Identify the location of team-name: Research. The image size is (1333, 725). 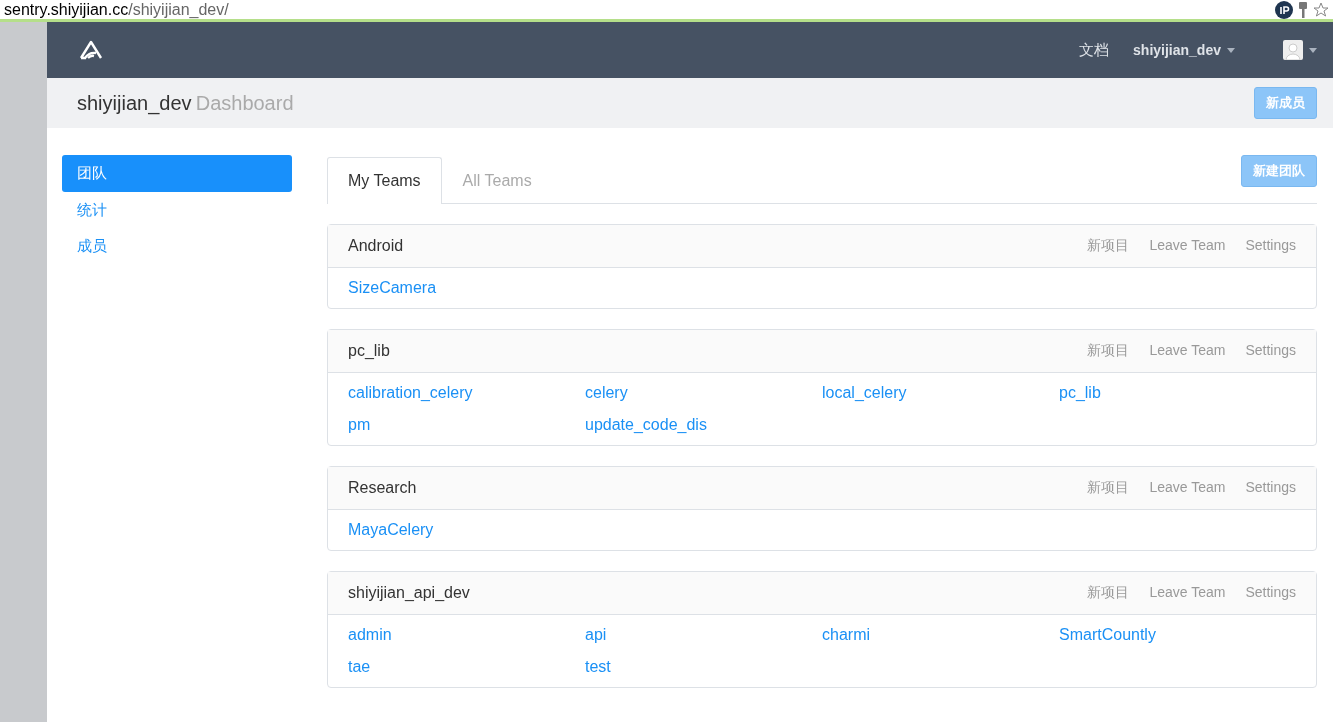
(382, 487).